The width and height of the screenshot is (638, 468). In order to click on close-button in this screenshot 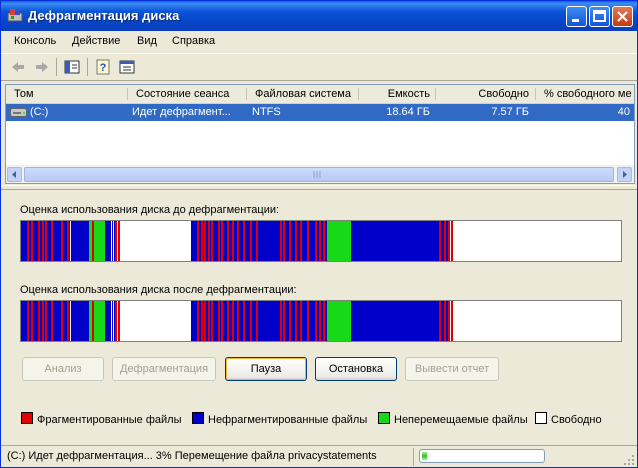, I will do `click(622, 16)`.